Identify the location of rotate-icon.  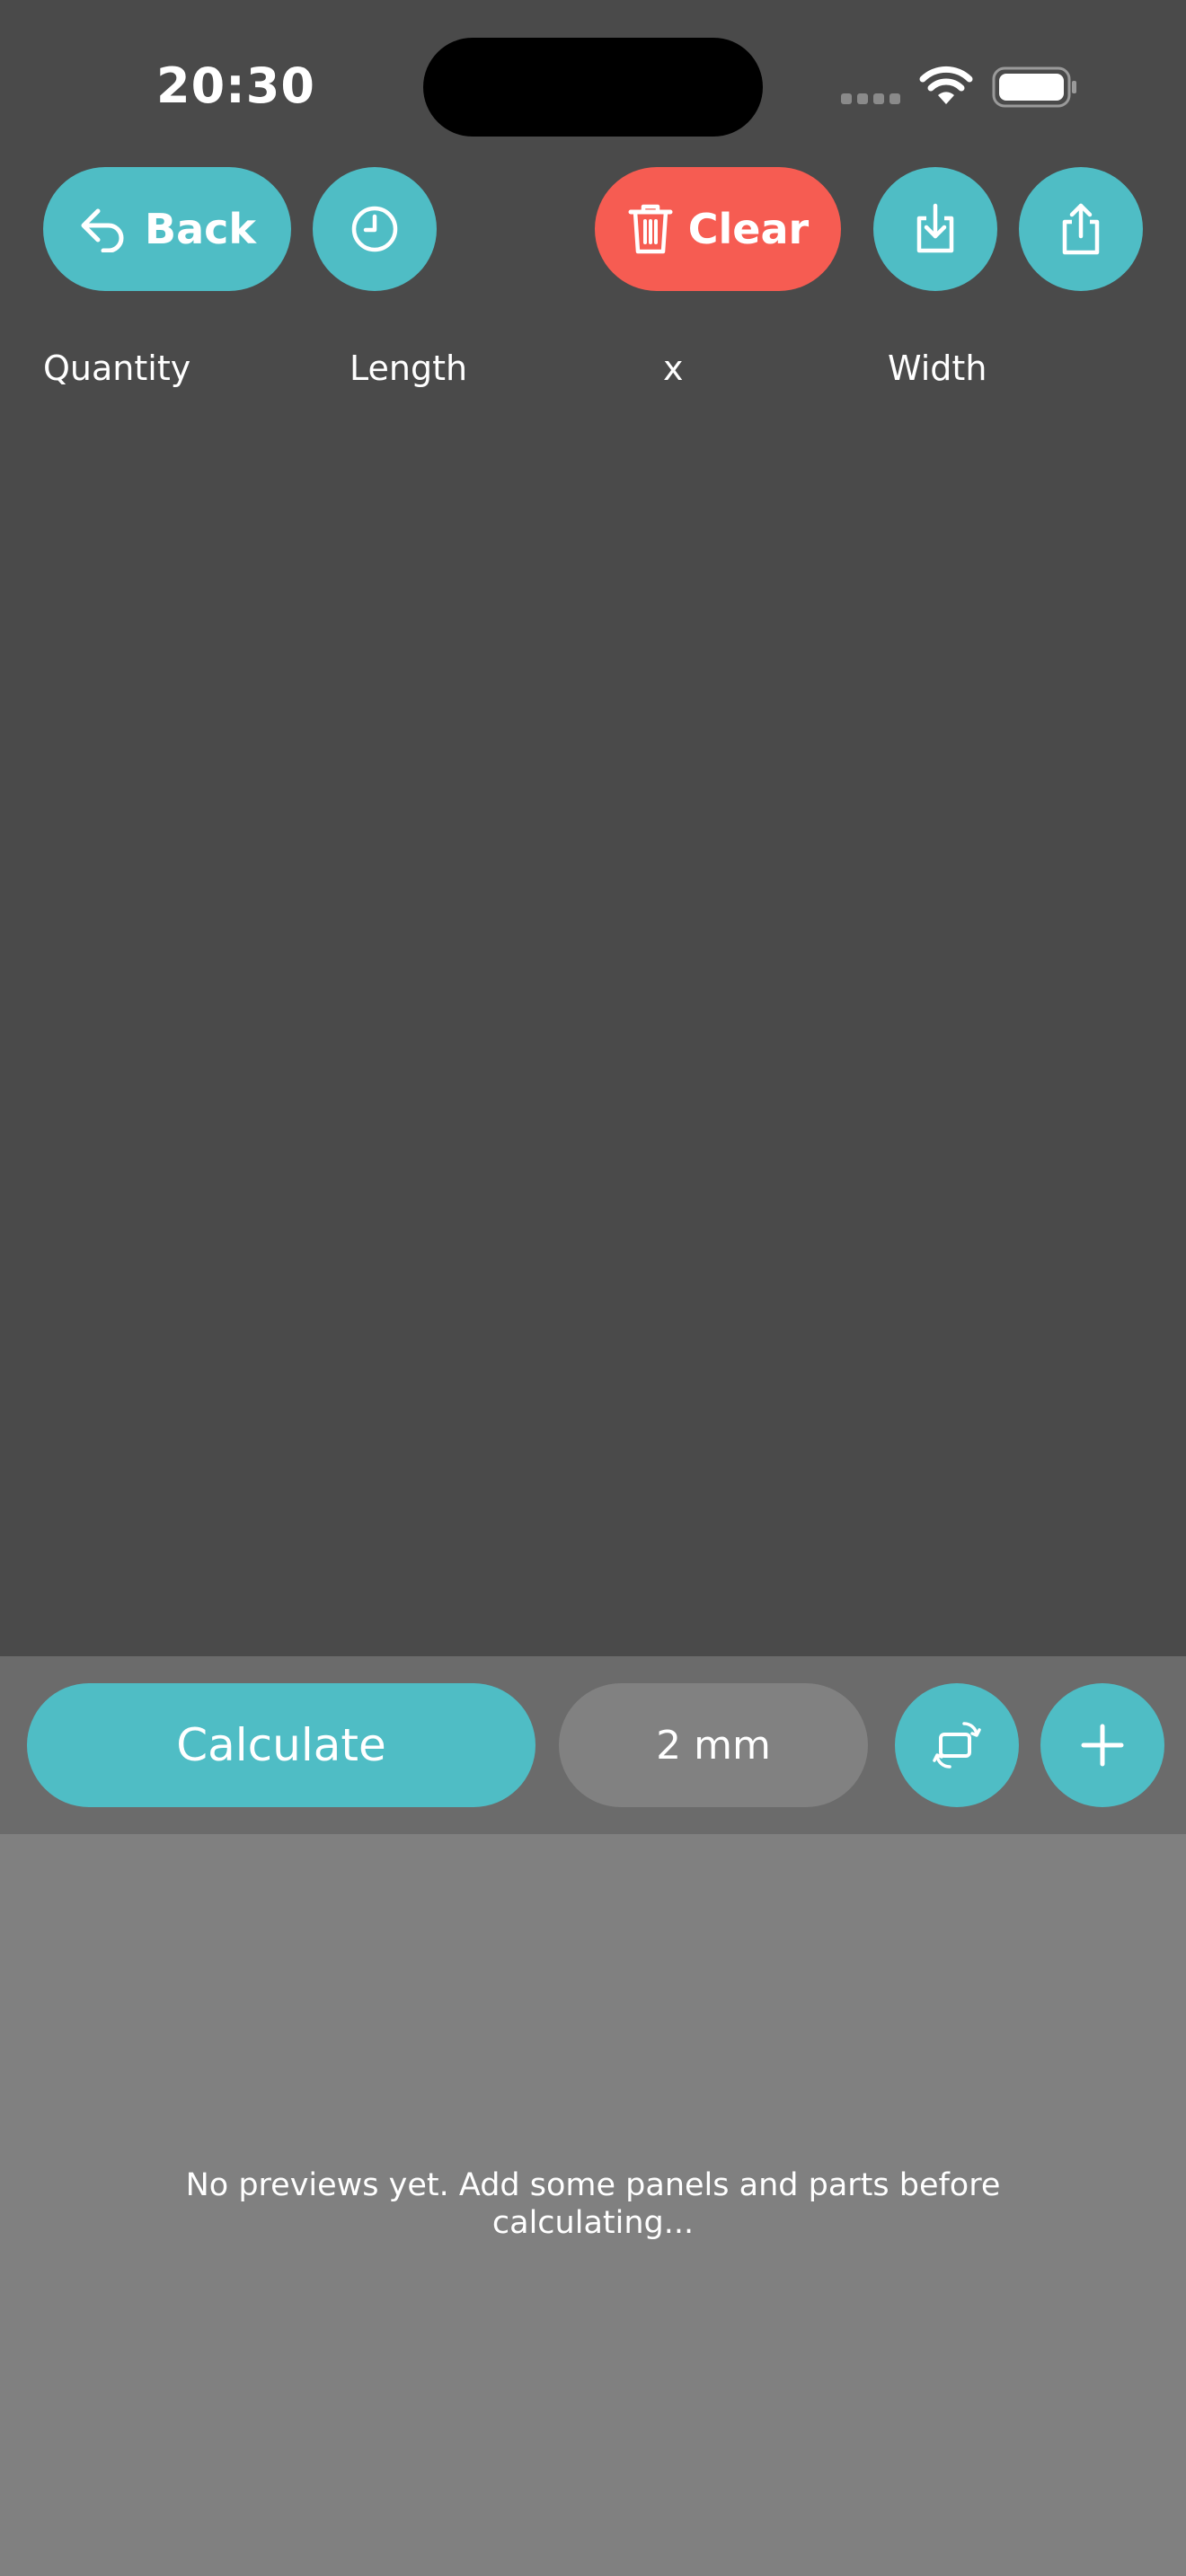
(957, 1745).